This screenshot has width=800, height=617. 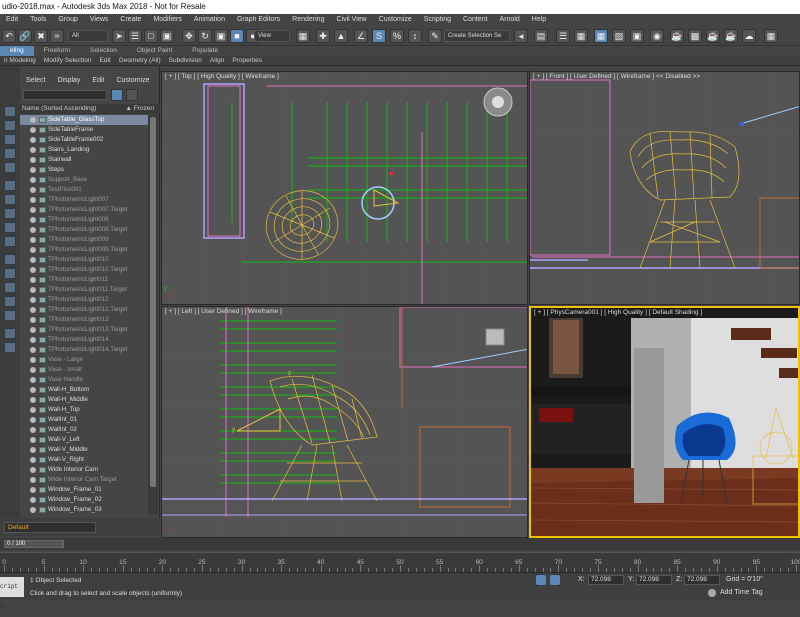 I want to click on scene-explorer-menu-display: Display, so click(x=68, y=81).